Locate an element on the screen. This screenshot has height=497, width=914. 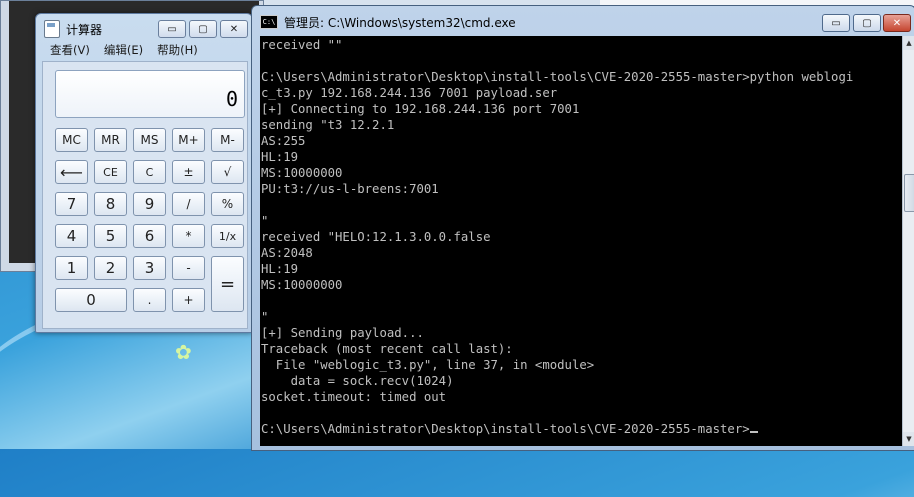
calculator-maximize-button: ▢ is located at coordinates (203, 29).